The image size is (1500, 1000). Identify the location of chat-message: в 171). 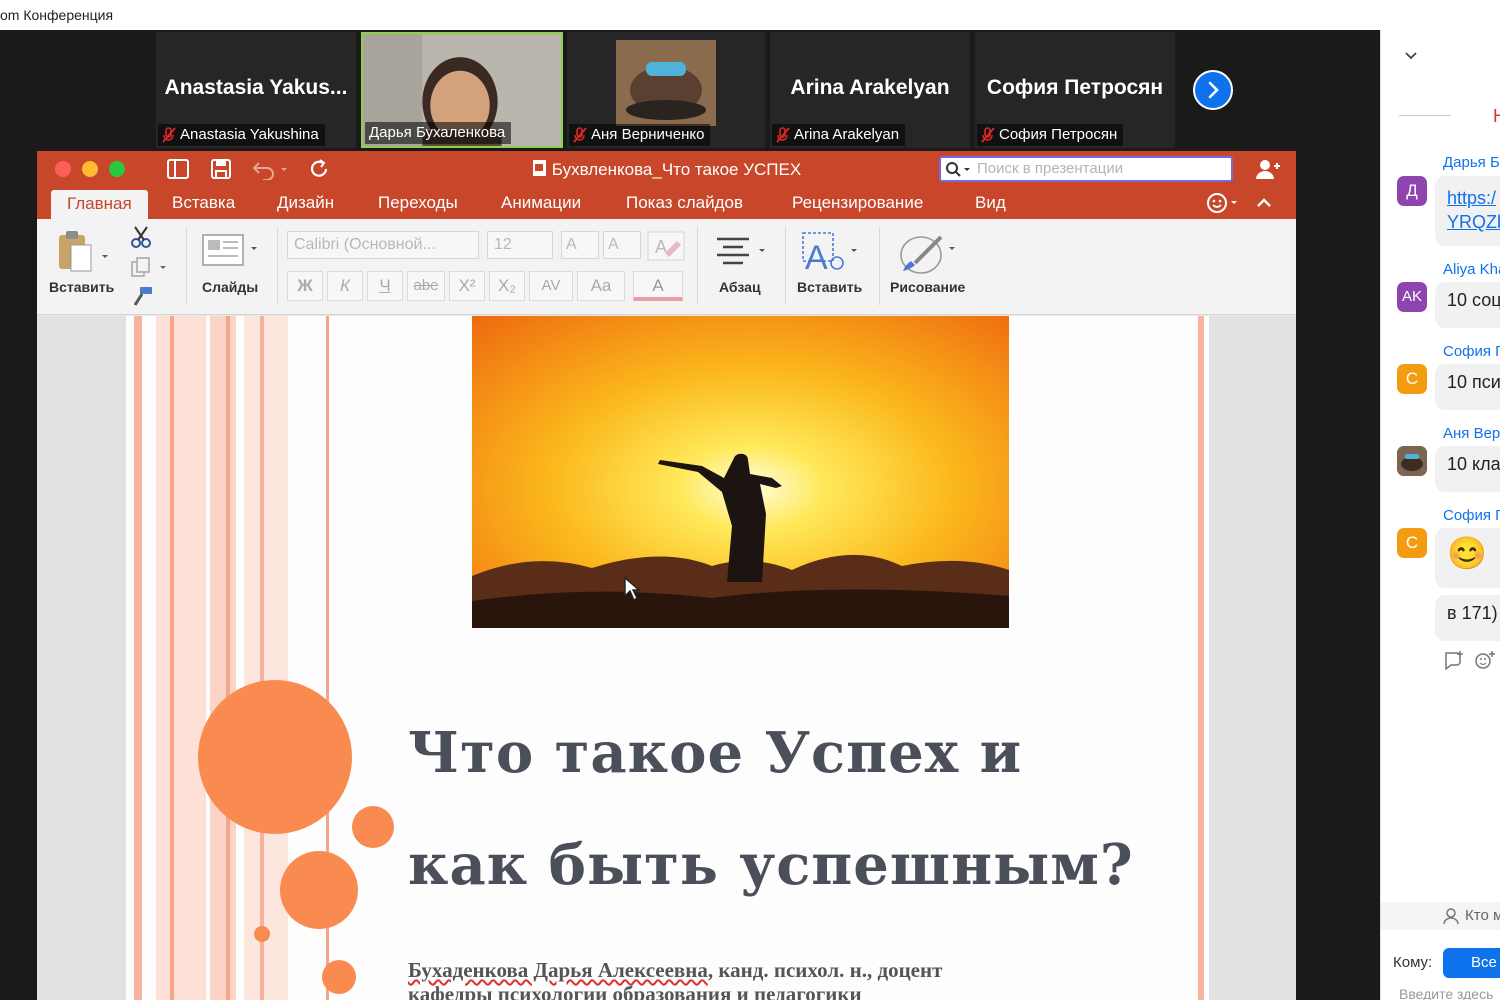
(1467, 618).